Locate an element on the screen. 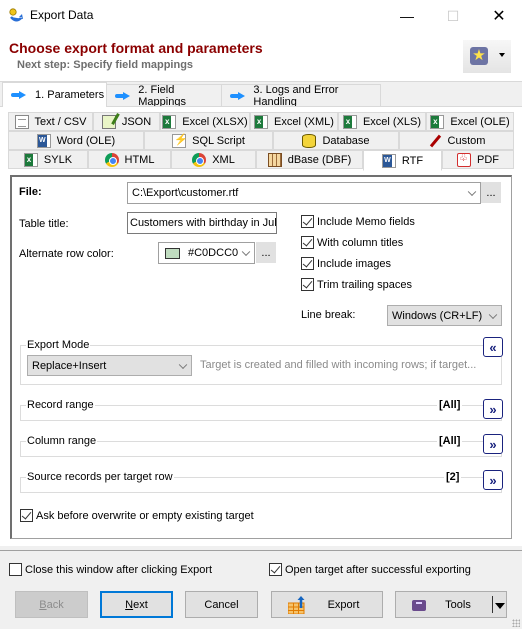 The height and width of the screenshot is (629, 522). favorites-button: ★ is located at coordinates (487, 56).